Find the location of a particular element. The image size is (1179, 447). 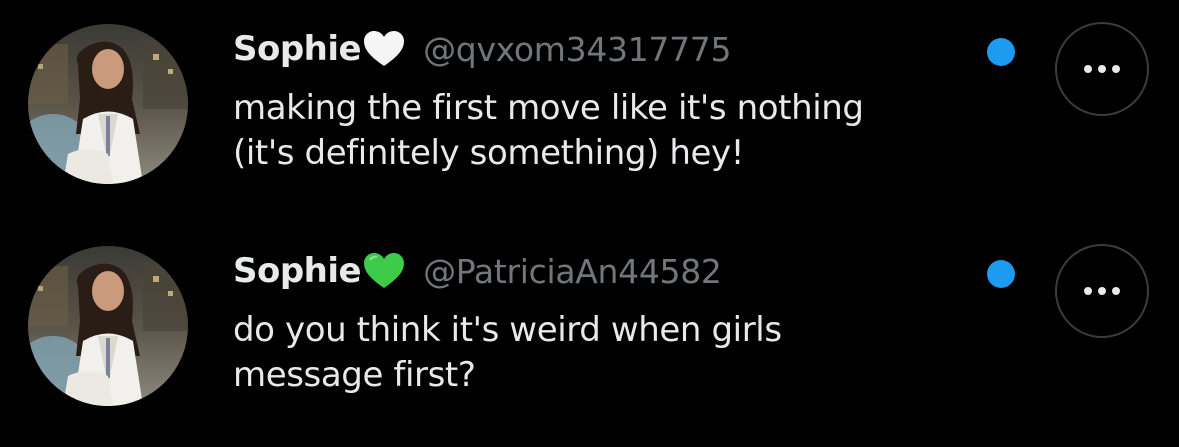

green-heart-icon is located at coordinates (384, 271).